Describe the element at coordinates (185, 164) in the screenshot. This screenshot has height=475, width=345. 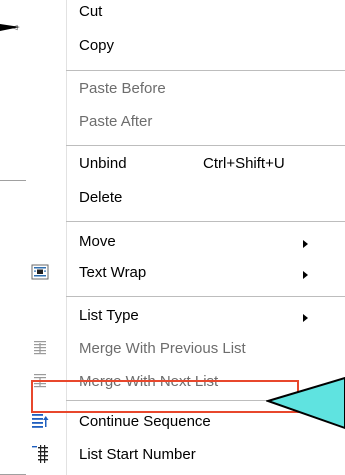
I see `menu-item-unbind: Unbind Ctrl+Shift+U` at that location.